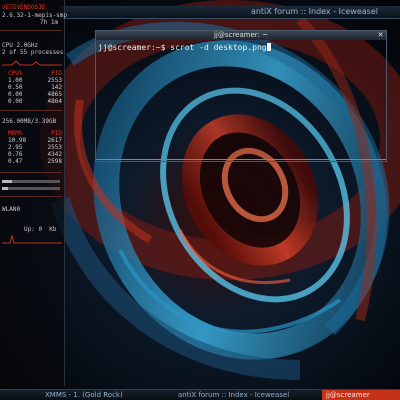  I want to click on taskbar-item-iceweasel: antiX forum :: Index - Iceweasel, so click(245, 395).